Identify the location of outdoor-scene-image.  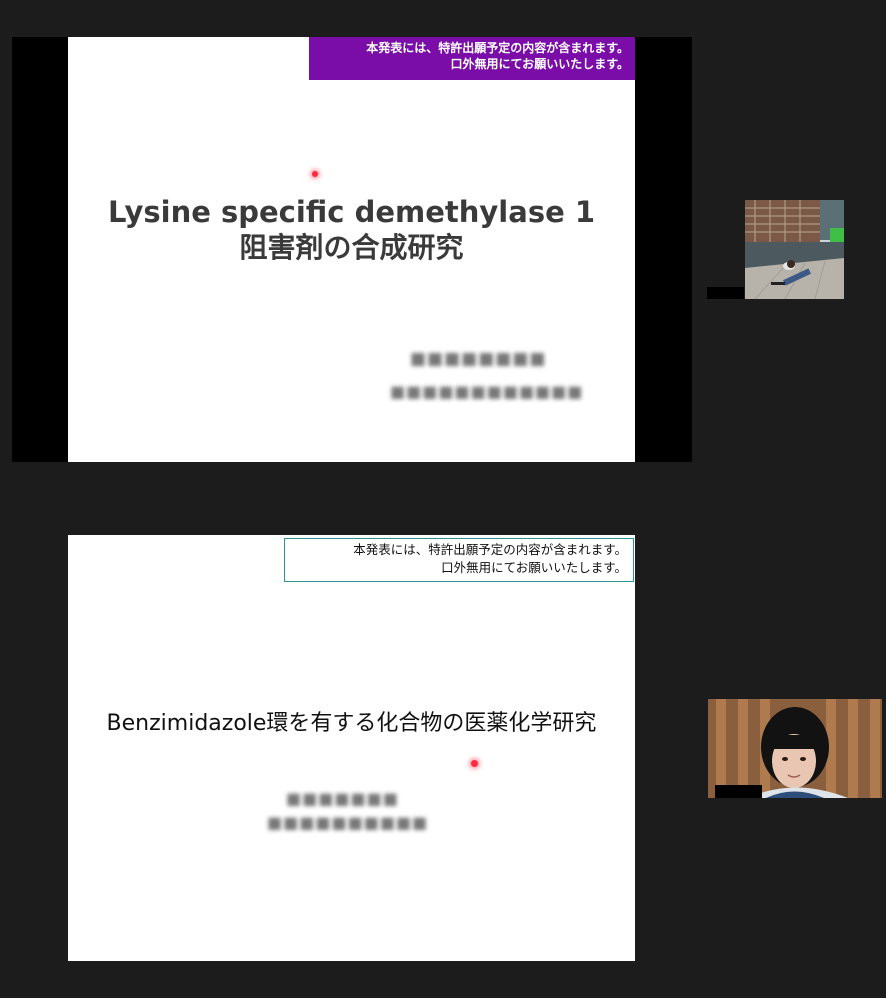
(794, 249).